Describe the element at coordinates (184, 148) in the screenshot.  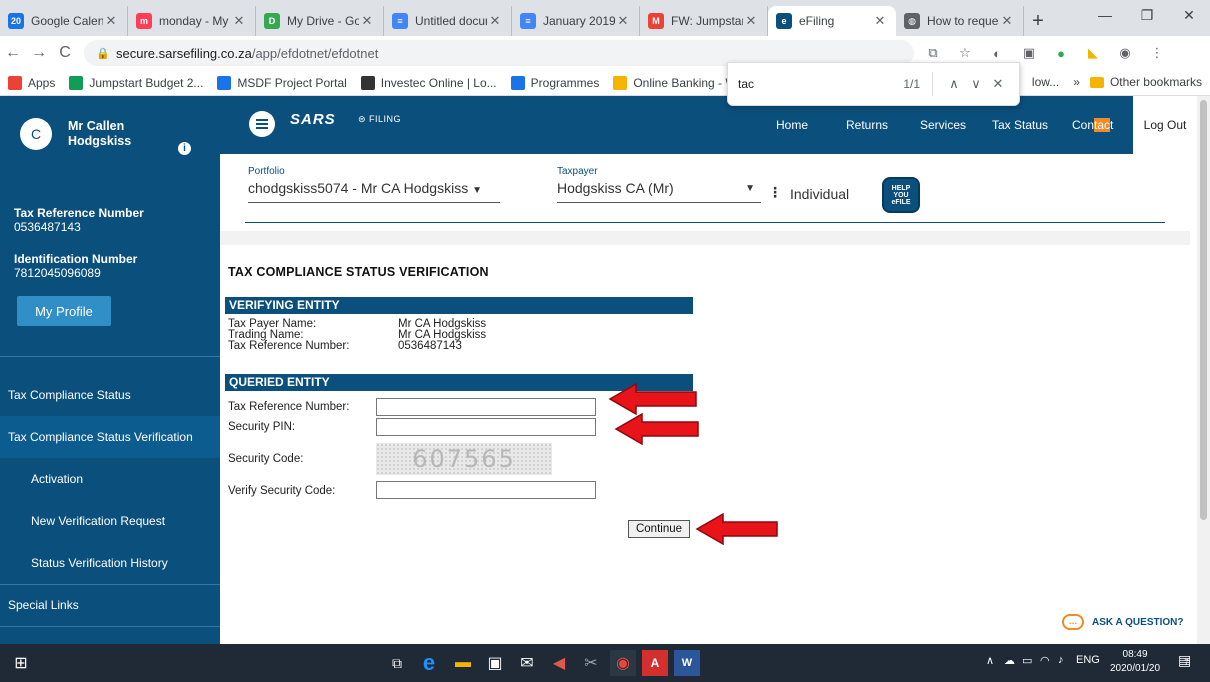
I see `info-icon: i` at that location.